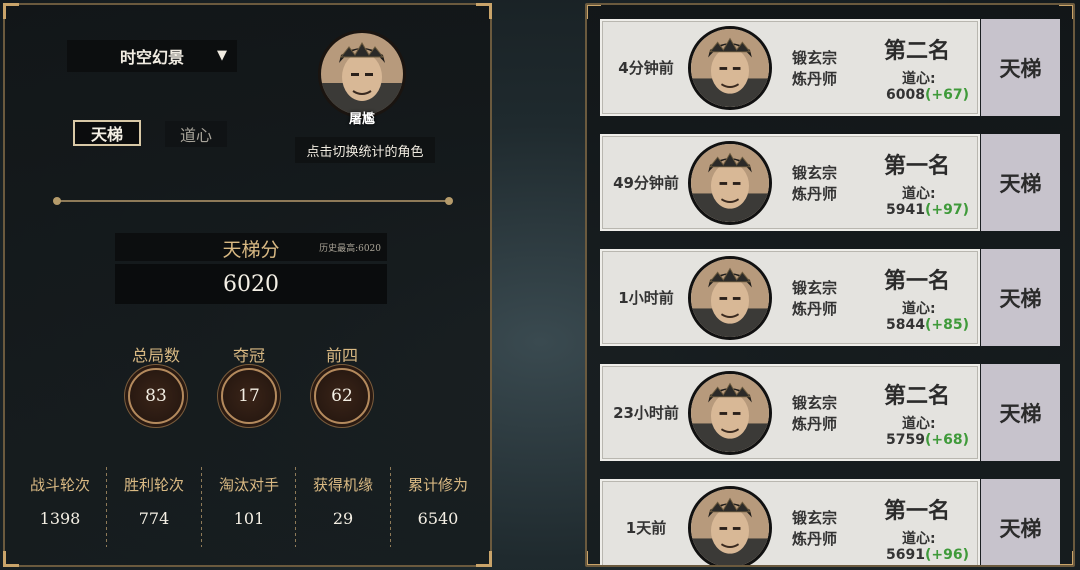 This screenshot has height=570, width=1080. Describe the element at coordinates (438, 518) in the screenshot. I see `bottom-stat-value: 6540` at that location.